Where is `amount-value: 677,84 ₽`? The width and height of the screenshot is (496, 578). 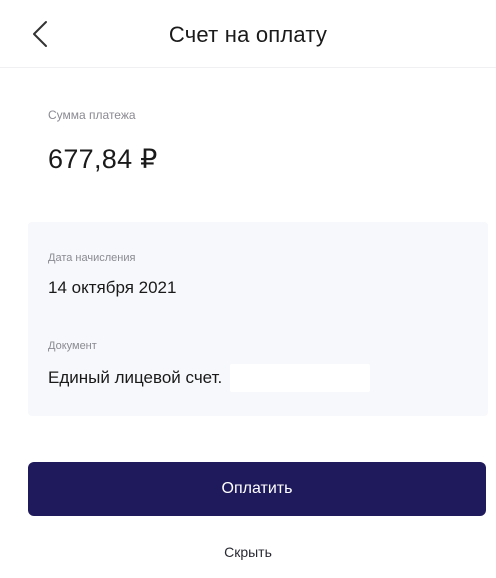 amount-value: 677,84 ₽ is located at coordinates (103, 159).